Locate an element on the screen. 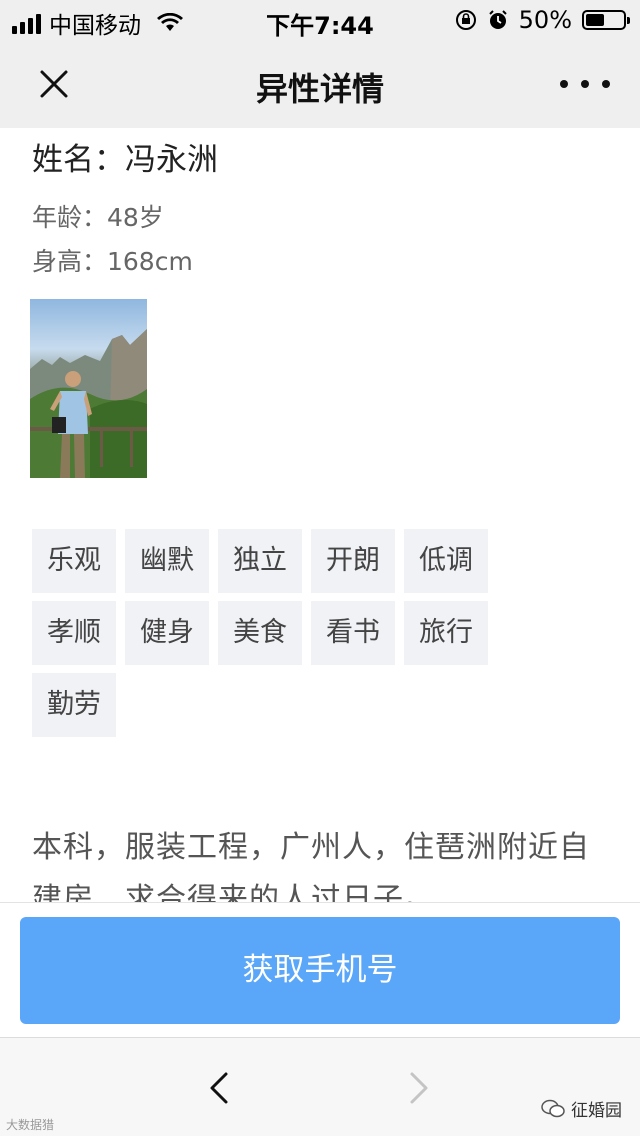 The image size is (640, 1136). action-area: 获取手机号 is located at coordinates (320, 970).